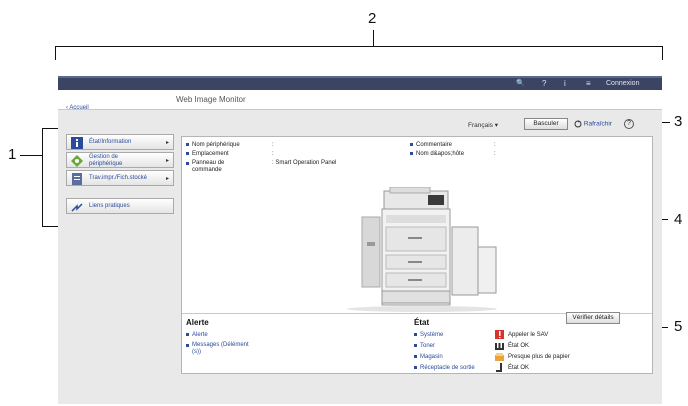  I want to click on top-bar: 🔍 ? i ≡ Connexion, so click(360, 83).